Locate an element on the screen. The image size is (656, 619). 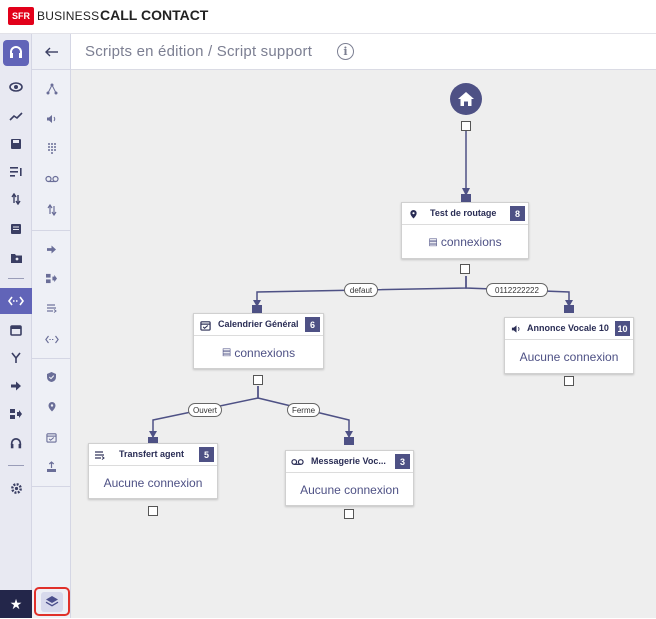
location-pin-icon is located at coordinates (413, 214).